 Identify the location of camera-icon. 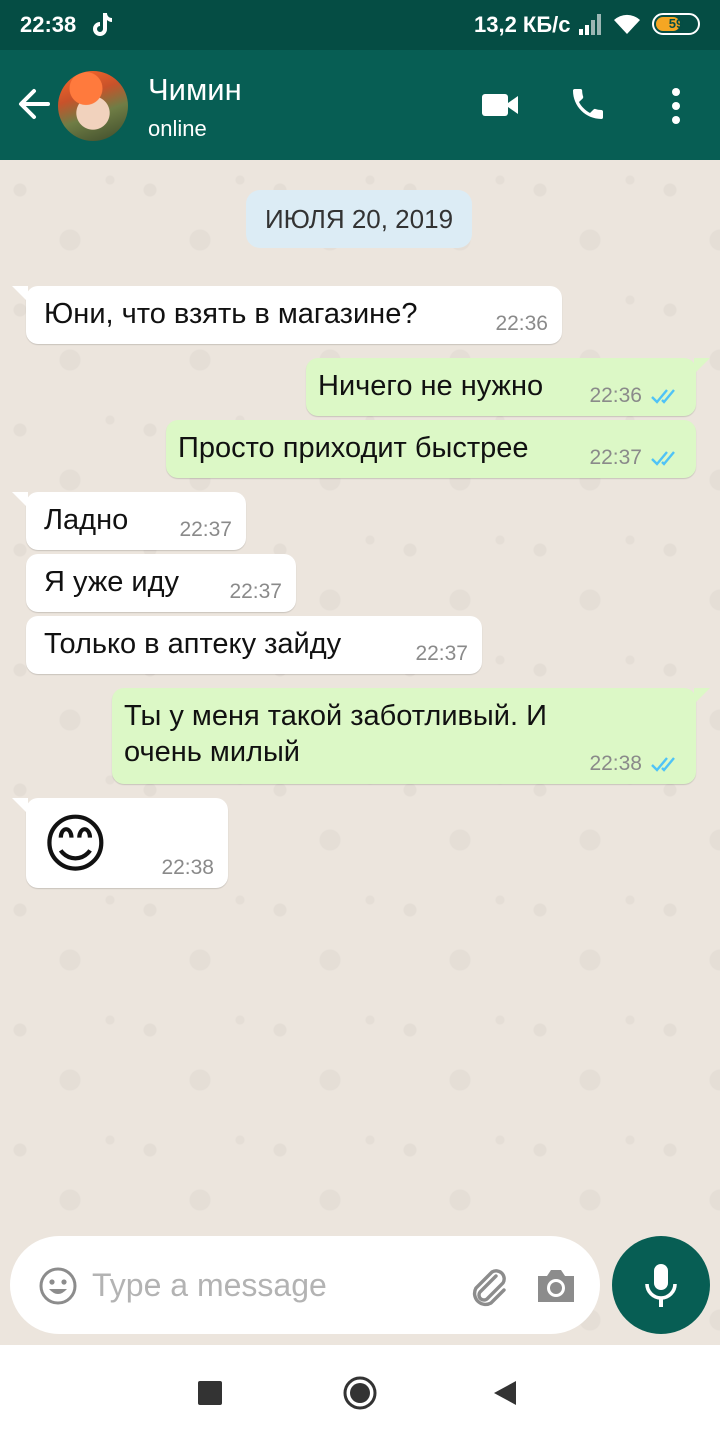
(556, 1286).